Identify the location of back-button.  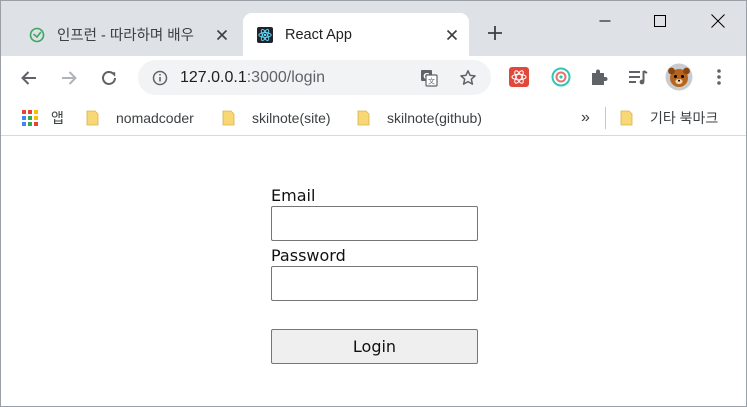
(29, 78).